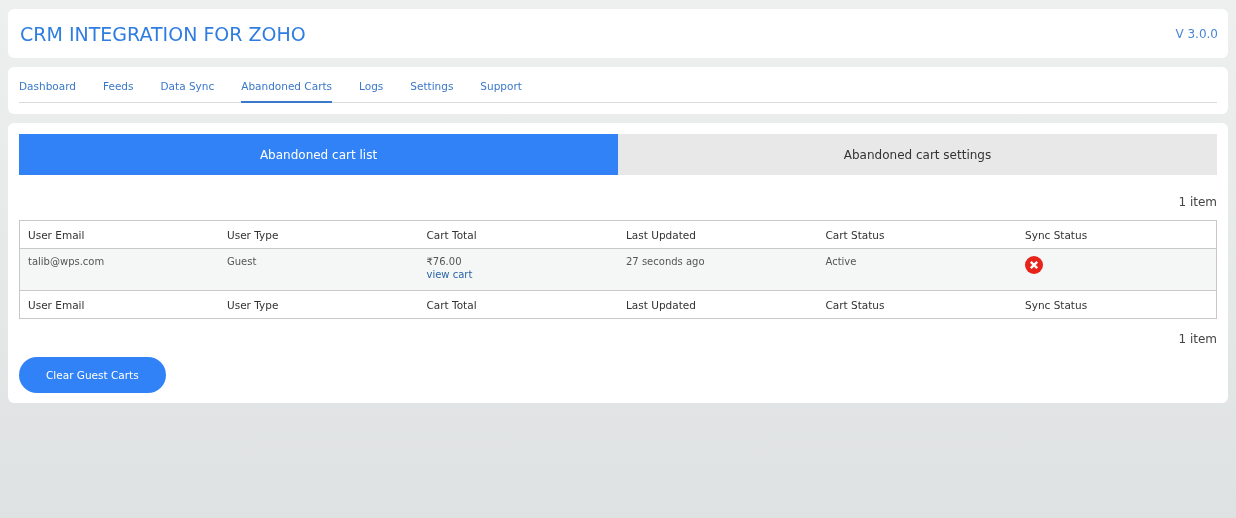 Image resolution: width=1236 pixels, height=518 pixels. I want to click on column-footer: User Email, so click(119, 304).